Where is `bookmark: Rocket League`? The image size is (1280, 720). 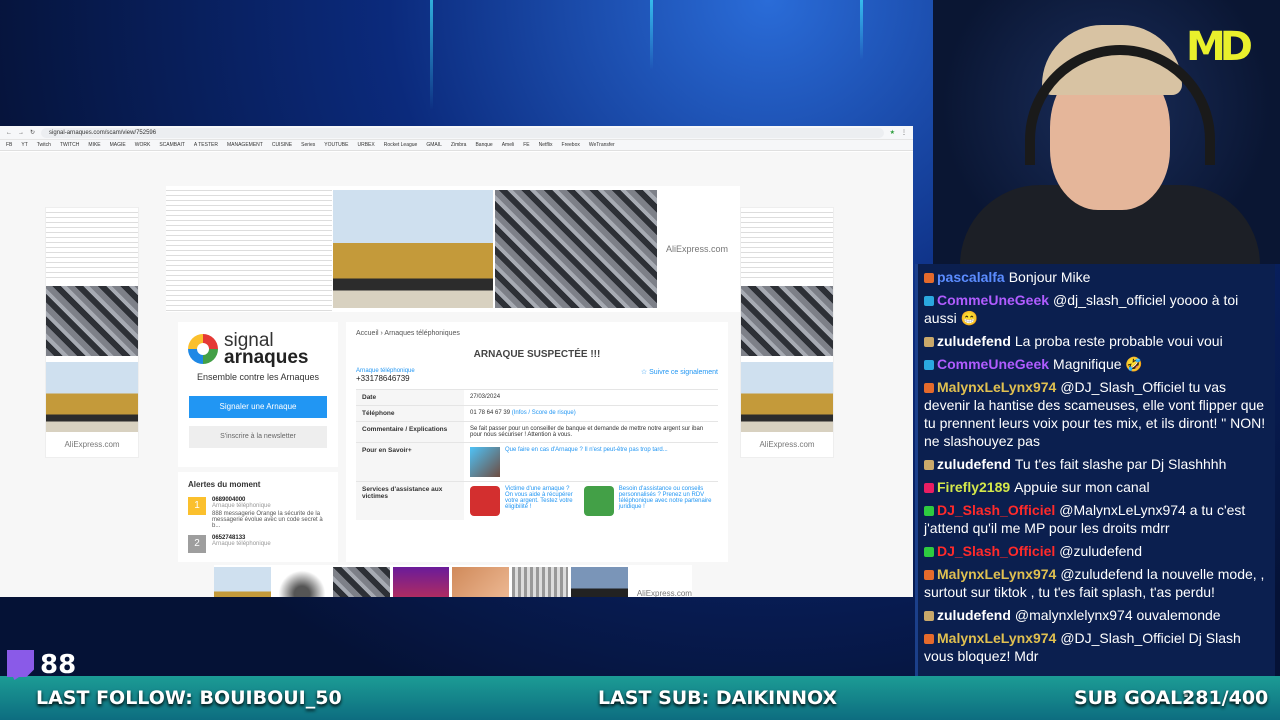
bookmark: Rocket League is located at coordinates (401, 145).